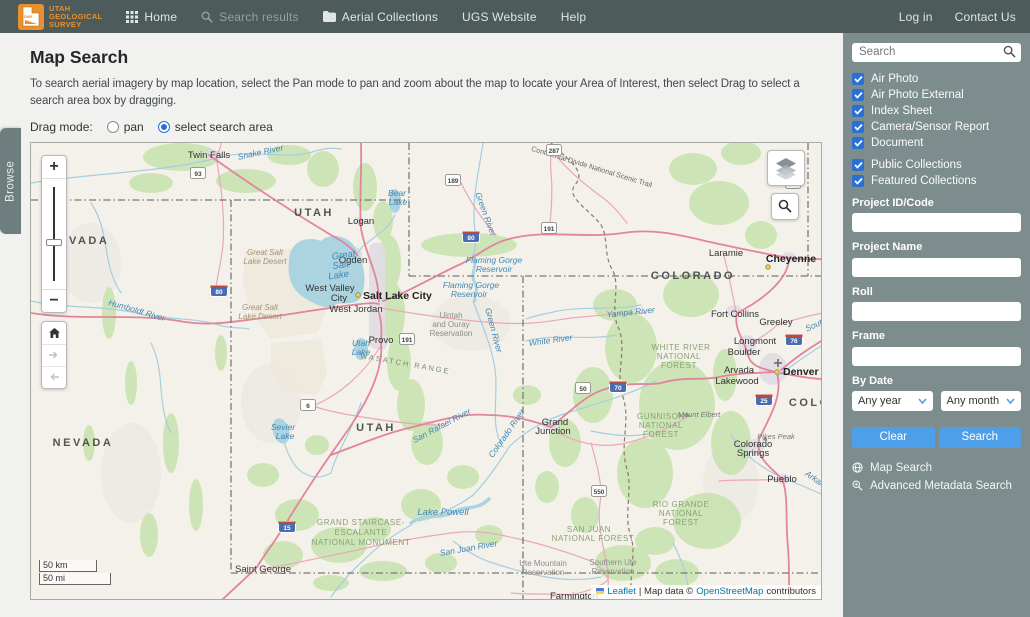  Describe the element at coordinates (768, 266) in the screenshot. I see `city-marker` at that location.